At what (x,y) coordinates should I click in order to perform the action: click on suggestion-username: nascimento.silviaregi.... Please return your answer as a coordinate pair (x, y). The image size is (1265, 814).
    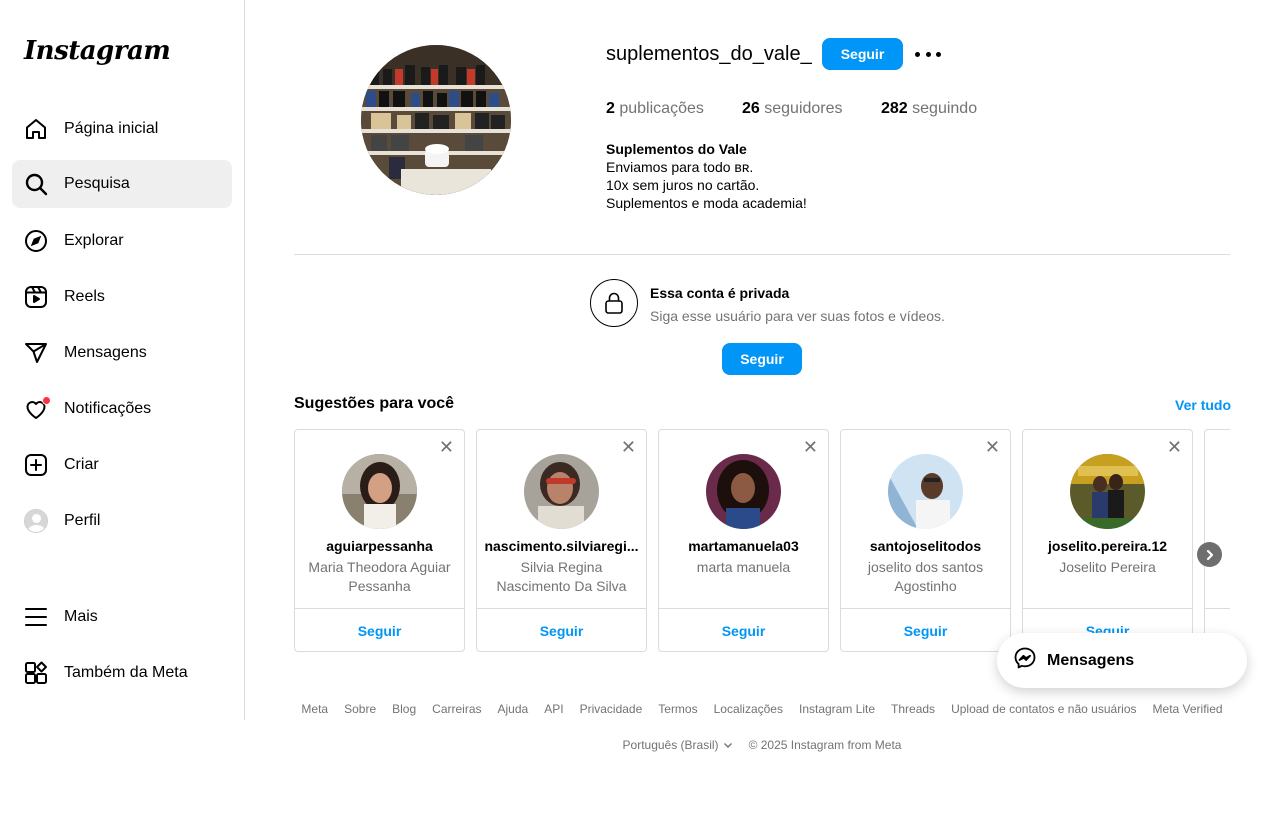
    Looking at the image, I should click on (561, 546).